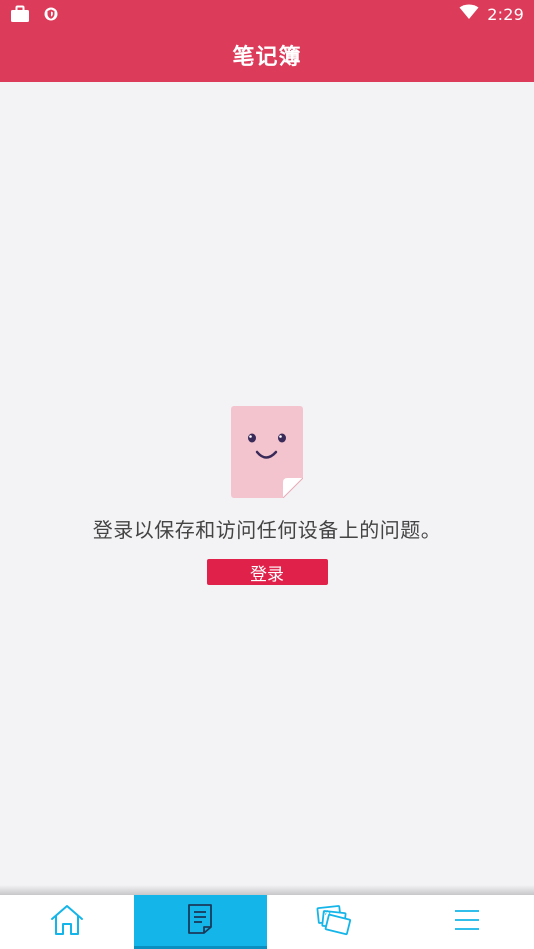 This screenshot has width=534, height=949. What do you see at coordinates (267, 57) in the screenshot?
I see `page-title: 笔记簿` at bounding box center [267, 57].